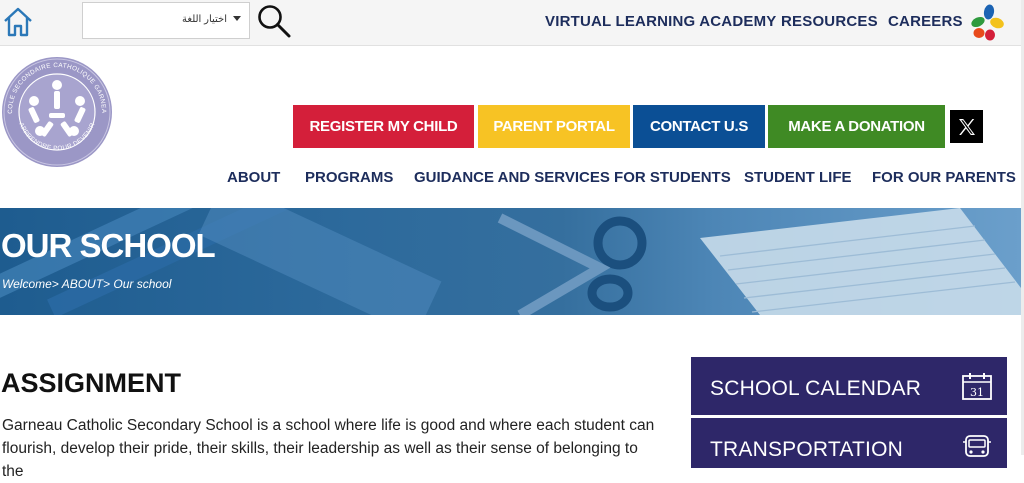 The height and width of the screenshot is (483, 1024). I want to click on top-link-careers: CAREERS, so click(925, 21).